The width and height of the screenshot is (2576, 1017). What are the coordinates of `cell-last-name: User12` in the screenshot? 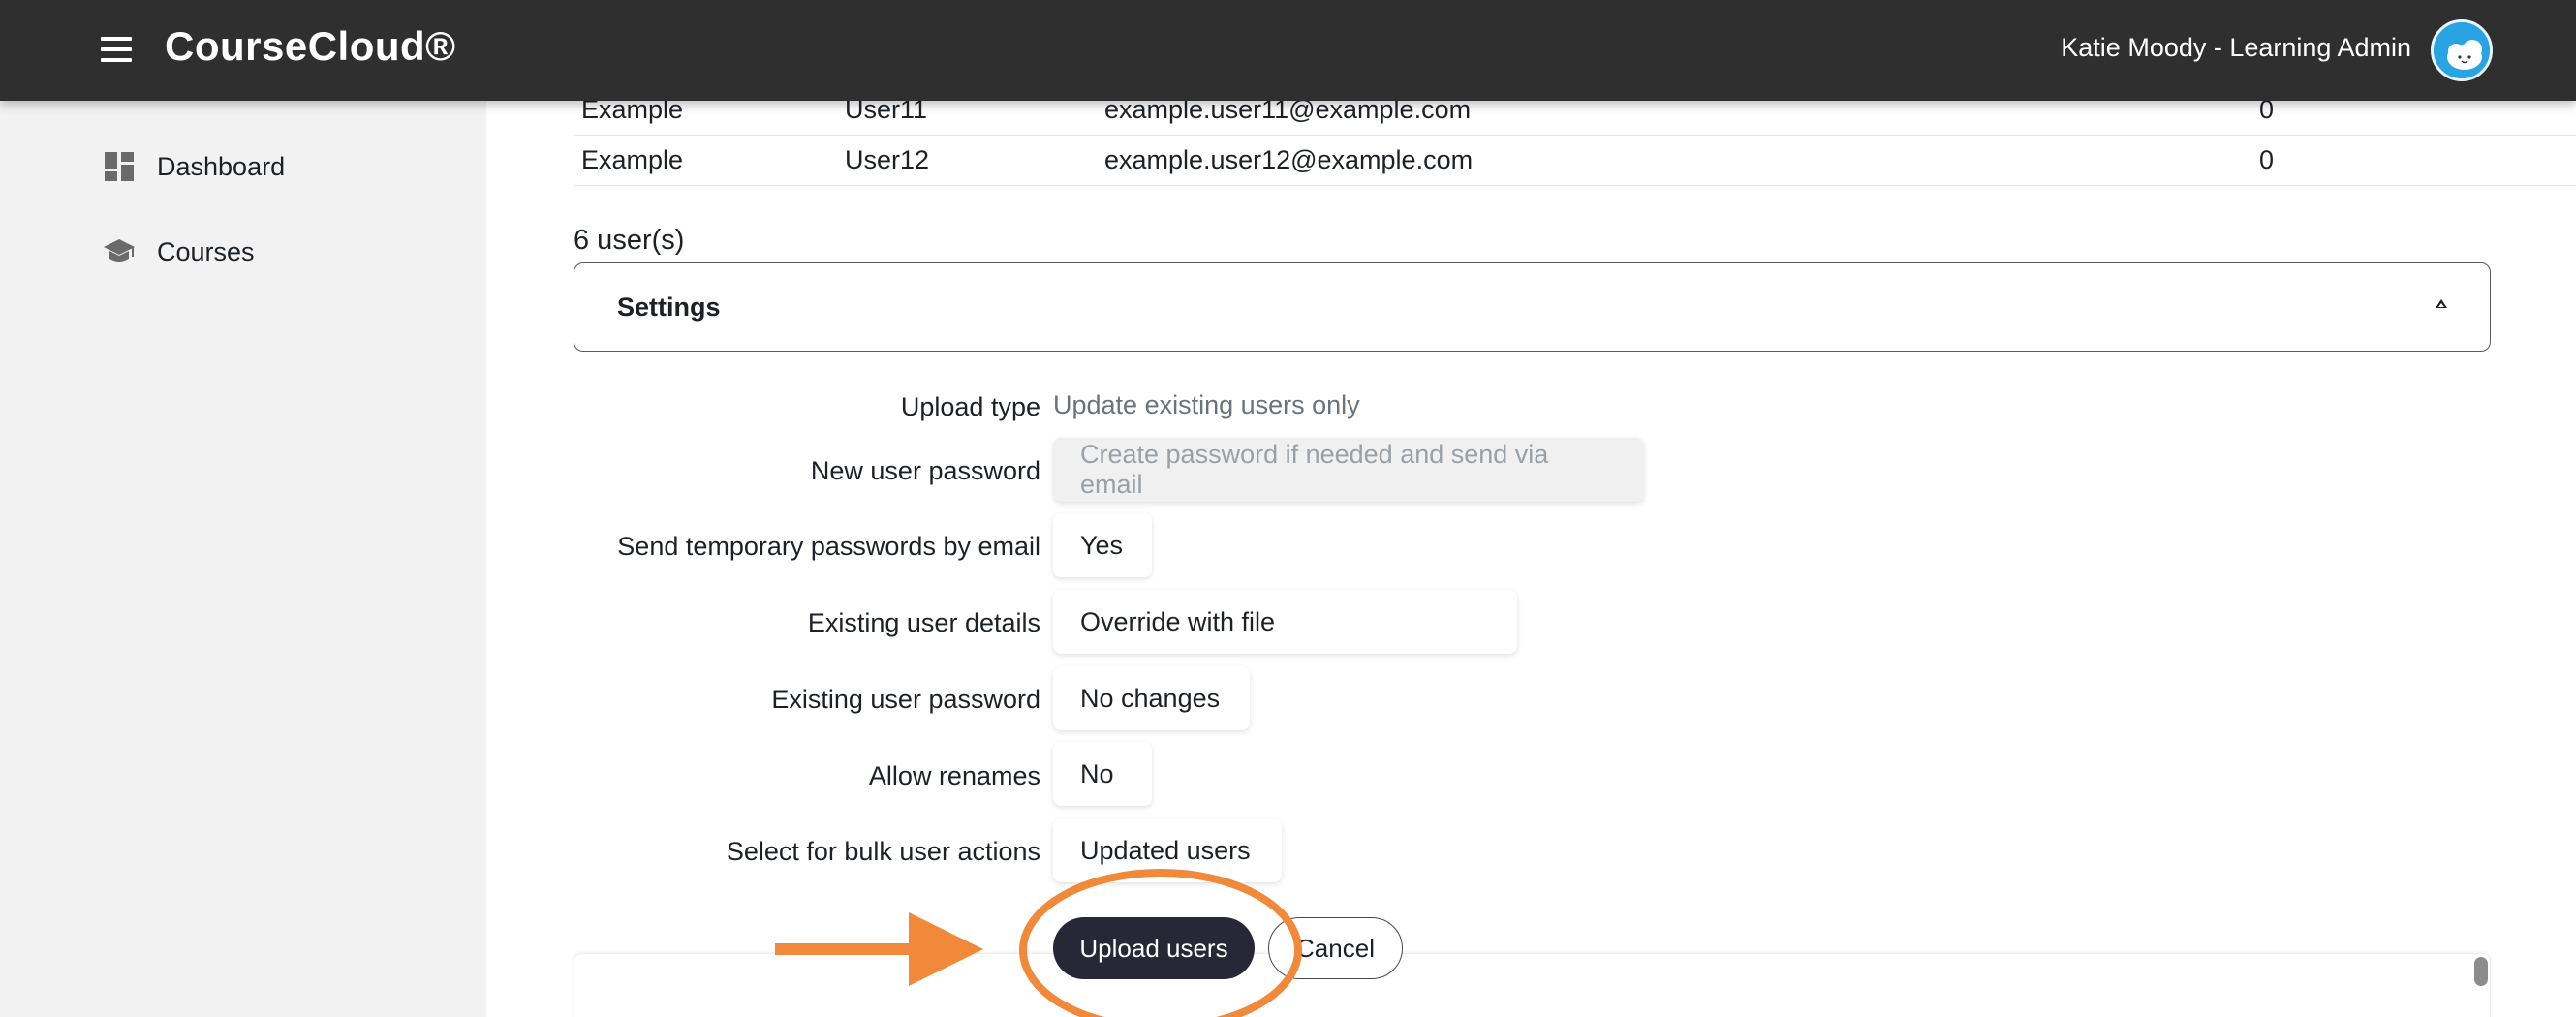 It's located at (887, 159).